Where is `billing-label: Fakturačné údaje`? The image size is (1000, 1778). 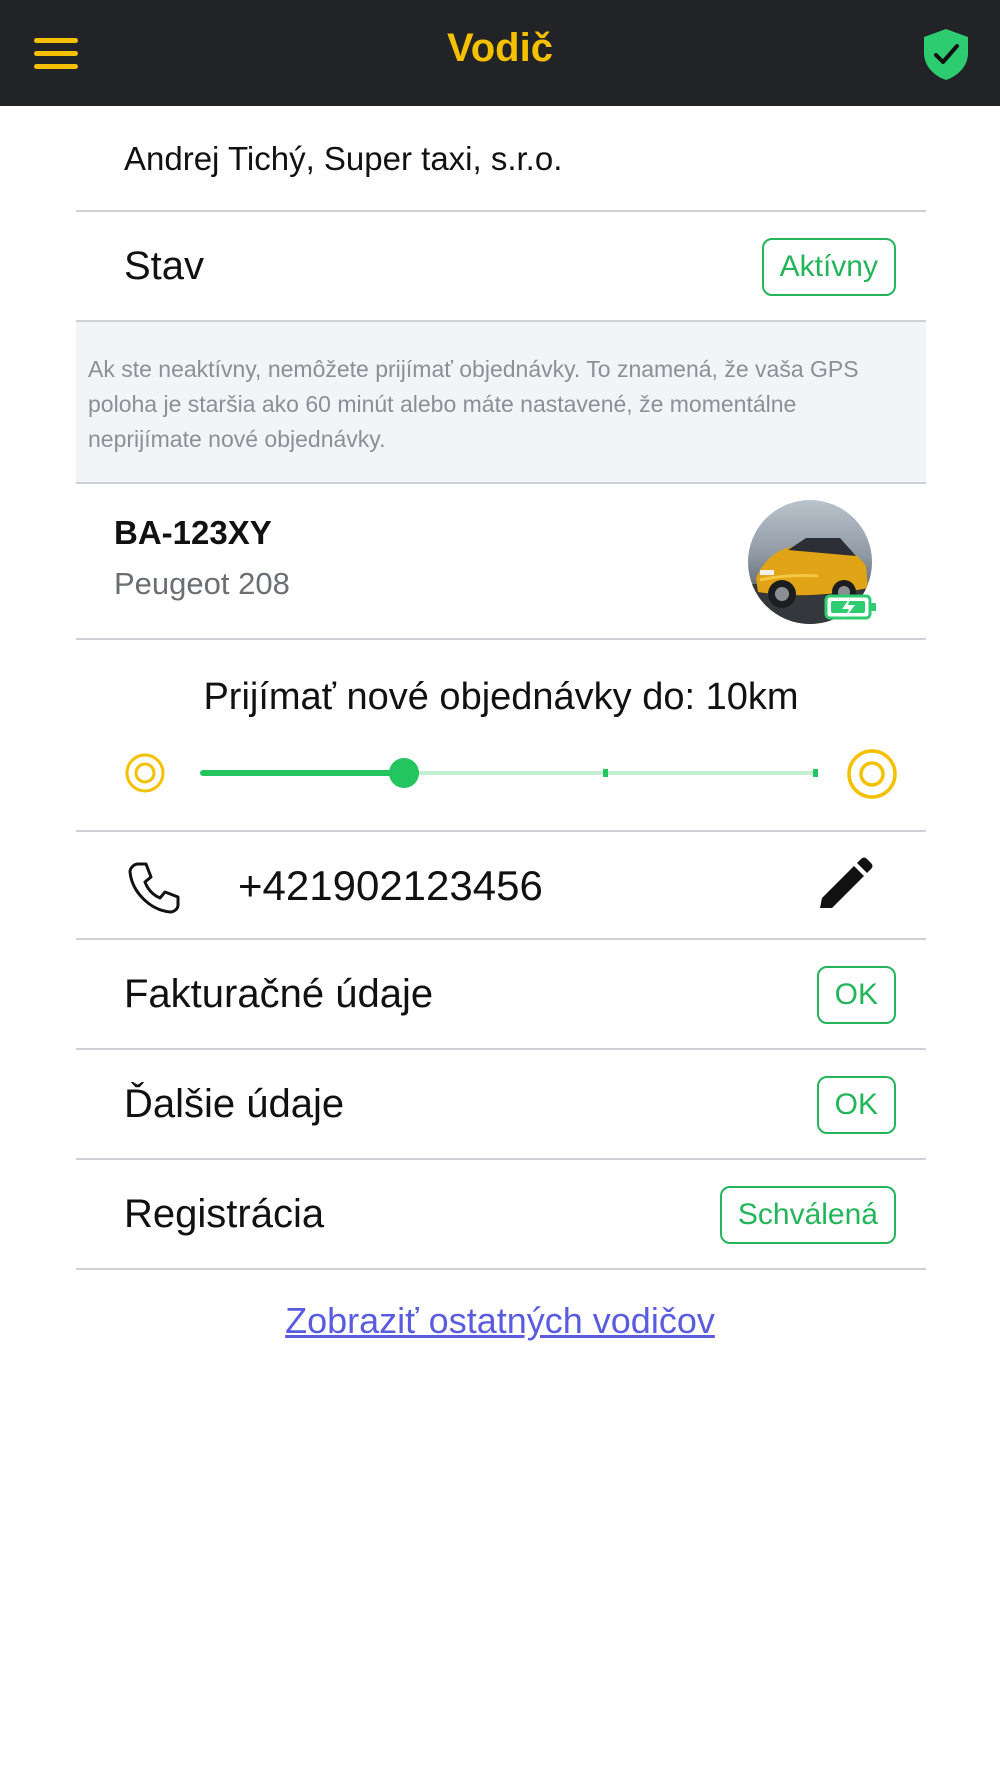
billing-label: Fakturačné údaje is located at coordinates (279, 994).